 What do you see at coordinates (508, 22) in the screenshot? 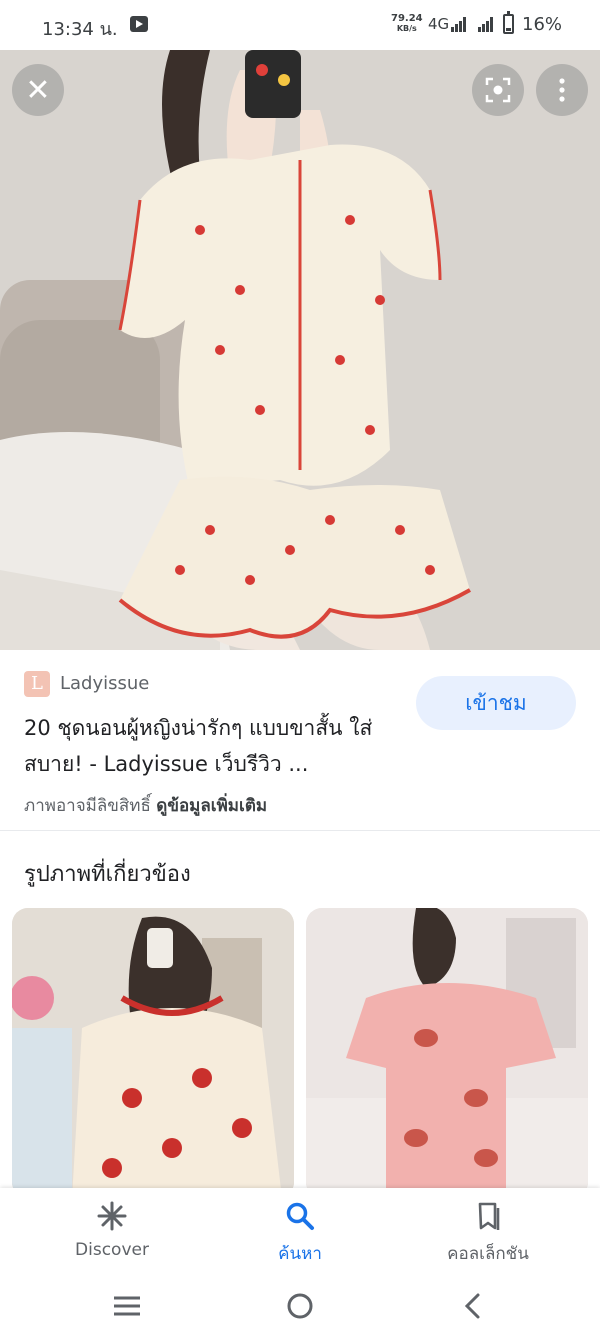
I see `battery-icon` at bounding box center [508, 22].